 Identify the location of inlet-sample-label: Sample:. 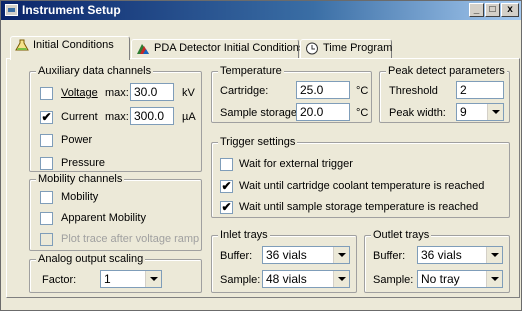
(240, 280).